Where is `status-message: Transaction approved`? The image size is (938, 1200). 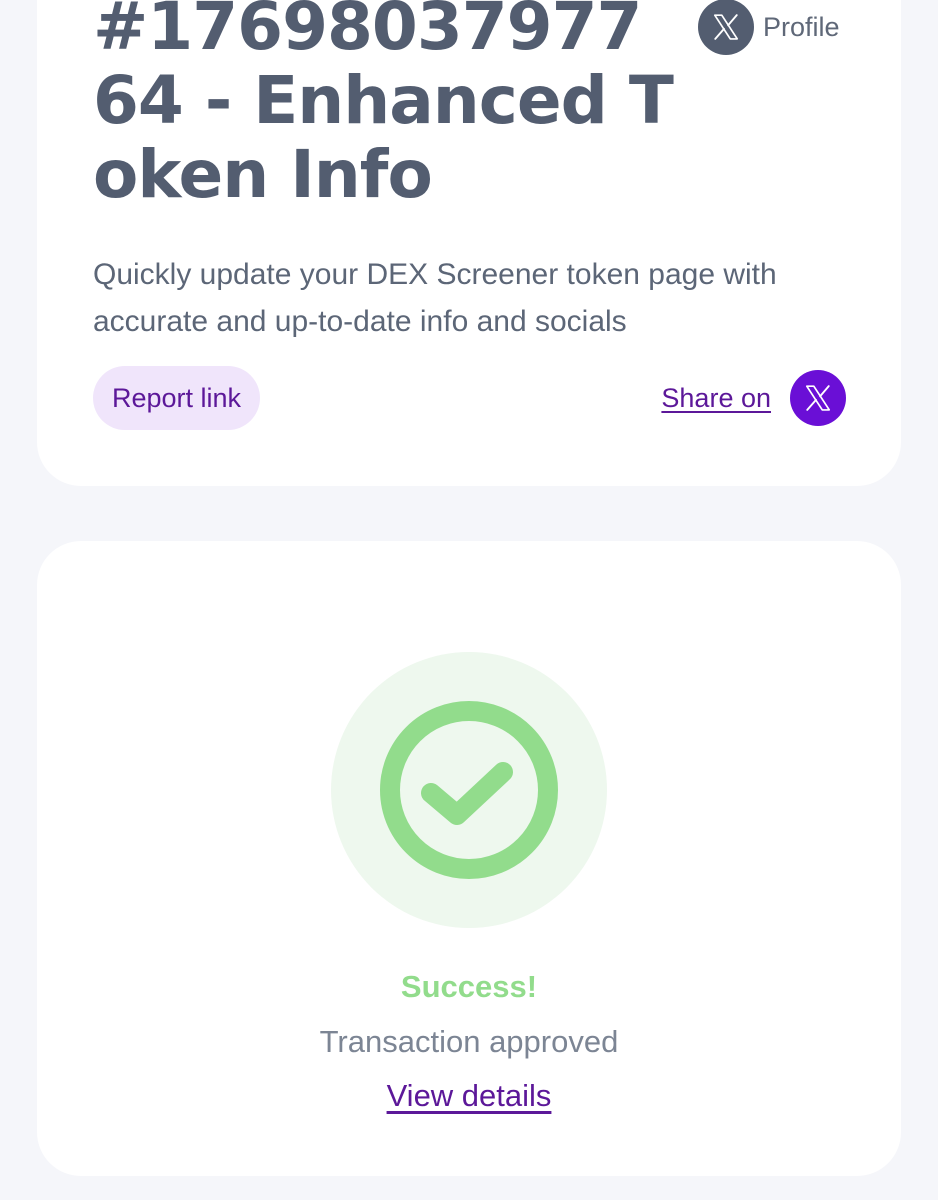
status-message: Transaction approved is located at coordinates (469, 1041).